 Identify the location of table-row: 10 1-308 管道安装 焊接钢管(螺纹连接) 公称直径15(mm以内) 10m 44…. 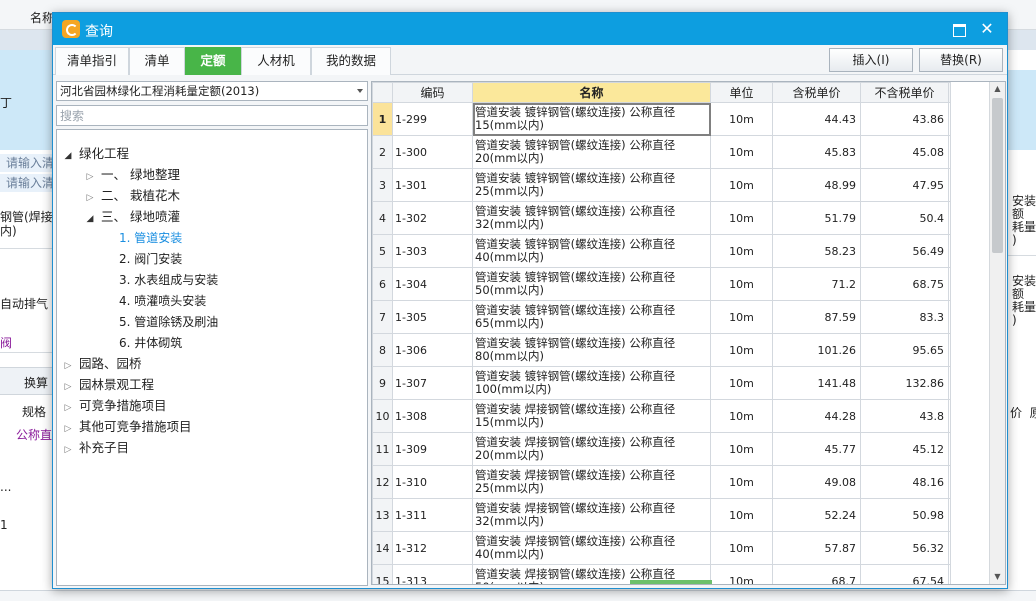
(661, 416).